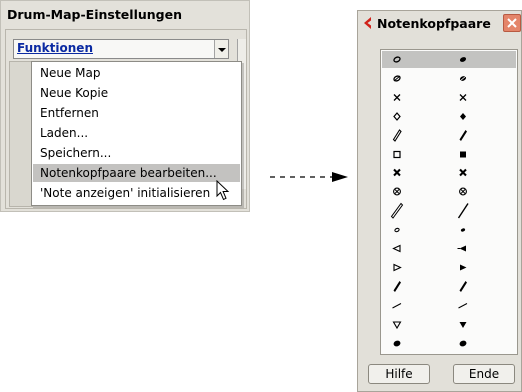 This screenshot has height=392, width=522. I want to click on functions-dropdown: Funktionen, so click(121, 49).